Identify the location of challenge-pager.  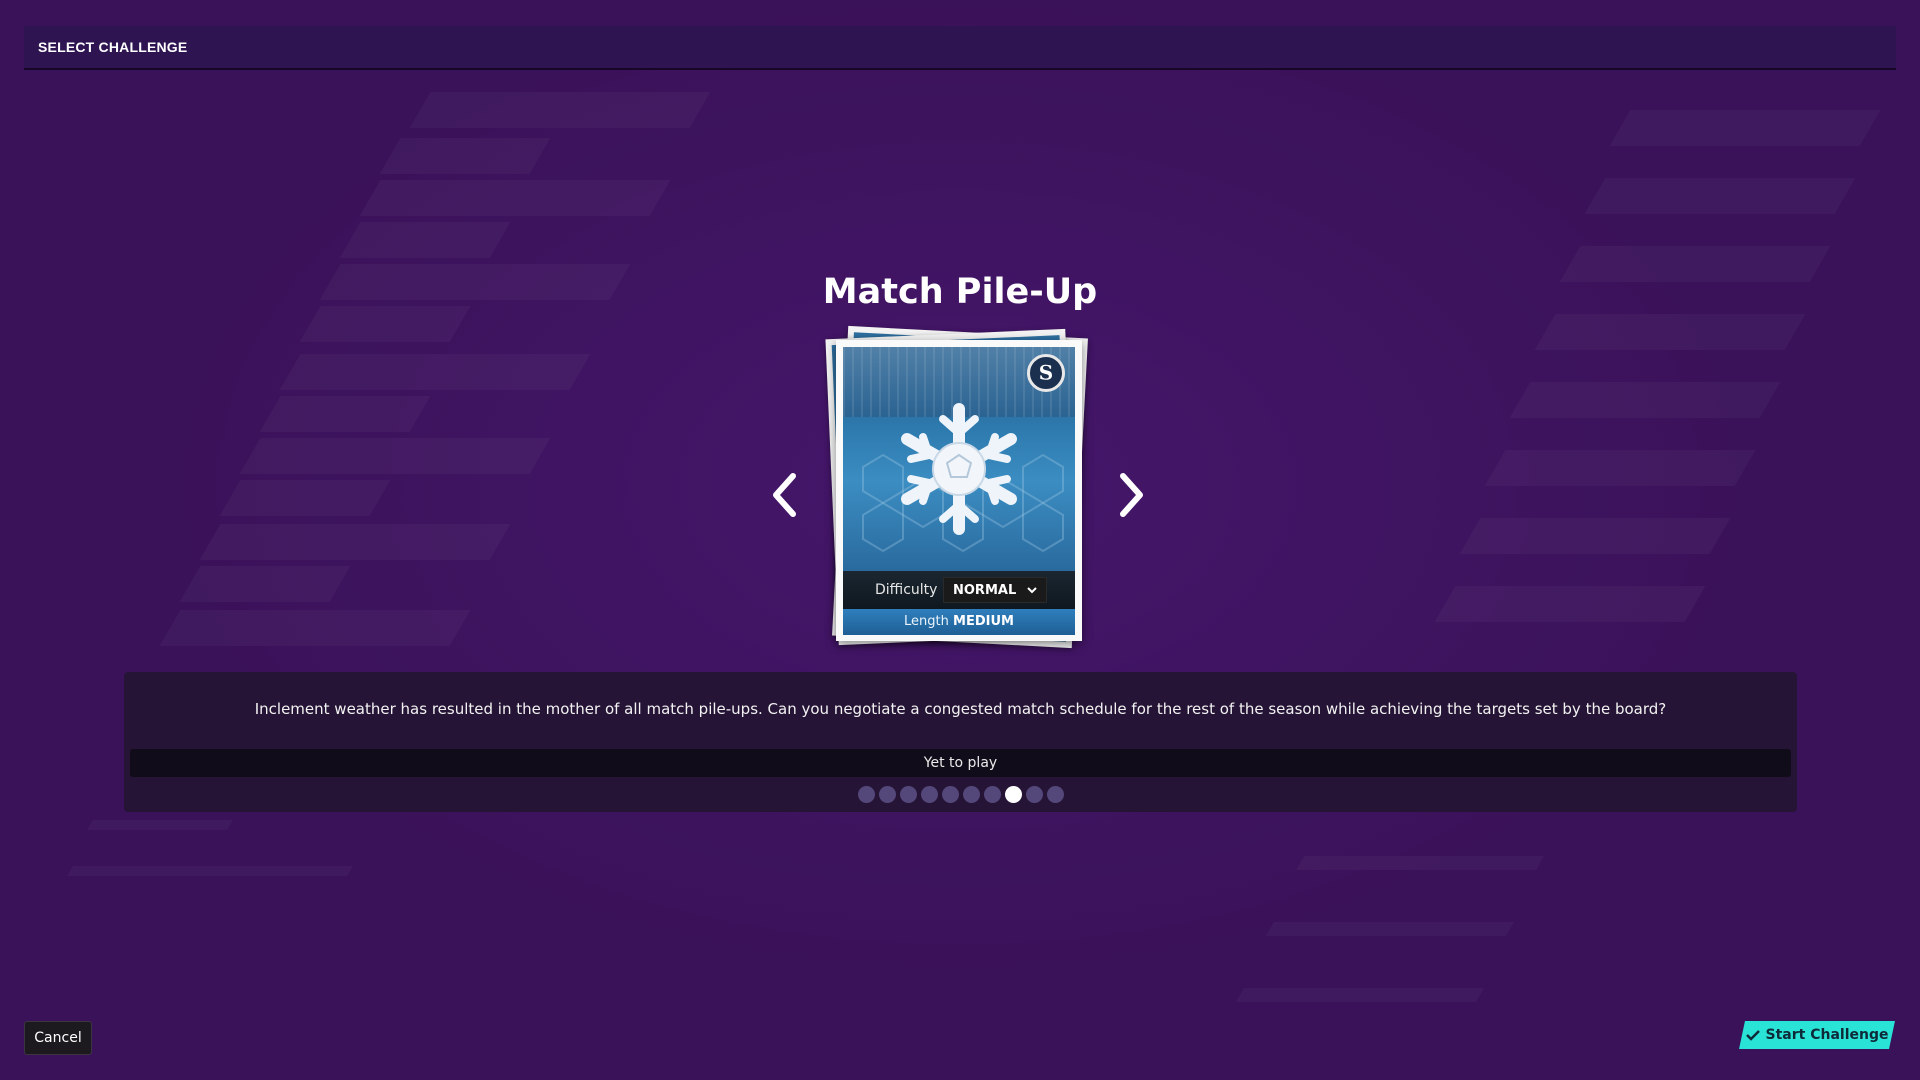
(960, 794).